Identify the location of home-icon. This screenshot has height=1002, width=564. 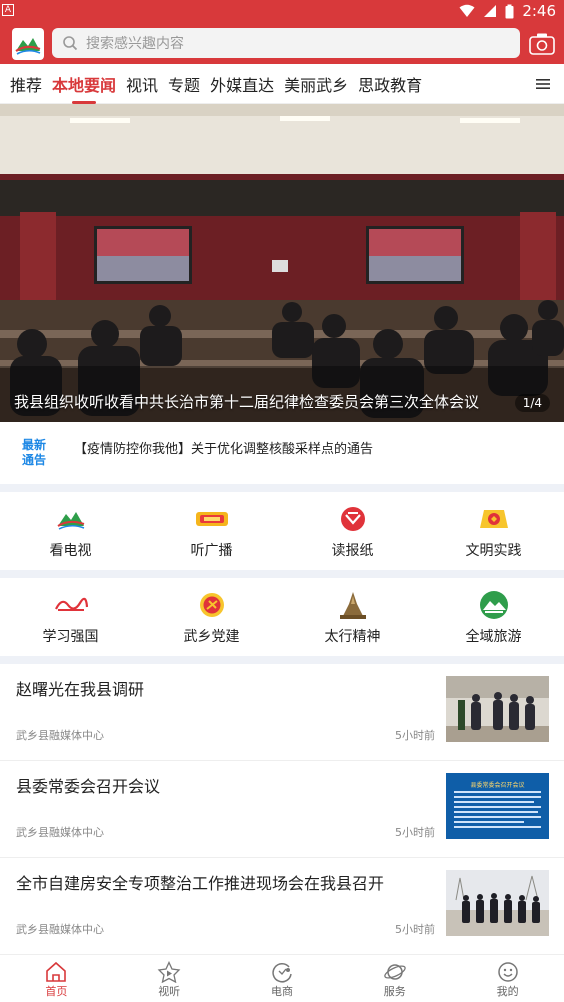
(56, 971).